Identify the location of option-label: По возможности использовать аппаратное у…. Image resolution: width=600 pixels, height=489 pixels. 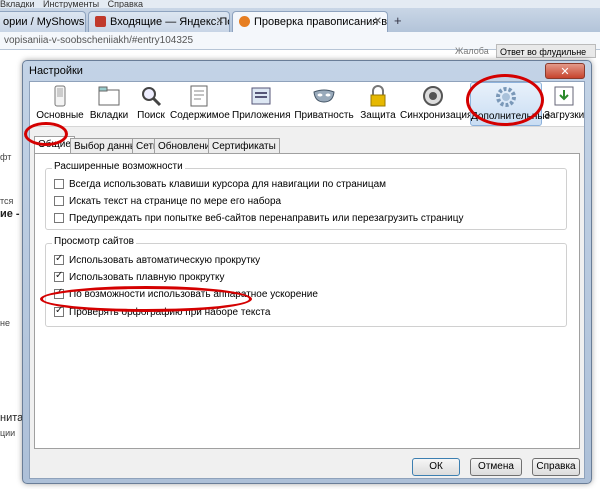
(193, 294).